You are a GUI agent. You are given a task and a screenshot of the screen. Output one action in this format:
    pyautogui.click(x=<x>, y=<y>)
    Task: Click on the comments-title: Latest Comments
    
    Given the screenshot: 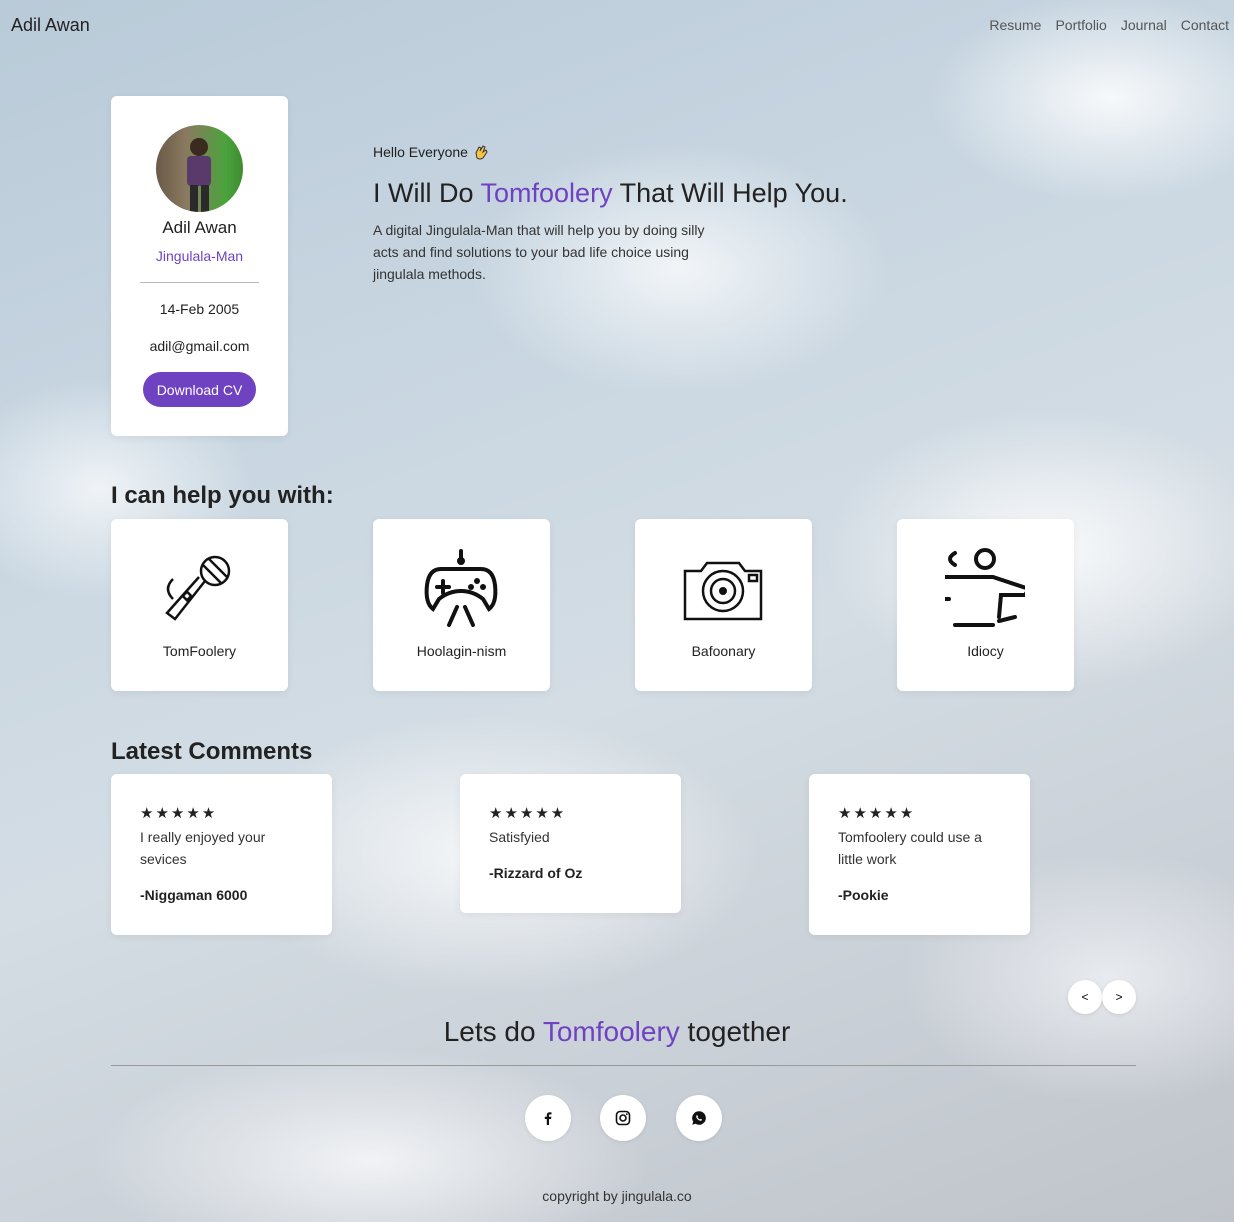 What is the action you would take?
    pyautogui.click(x=212, y=751)
    